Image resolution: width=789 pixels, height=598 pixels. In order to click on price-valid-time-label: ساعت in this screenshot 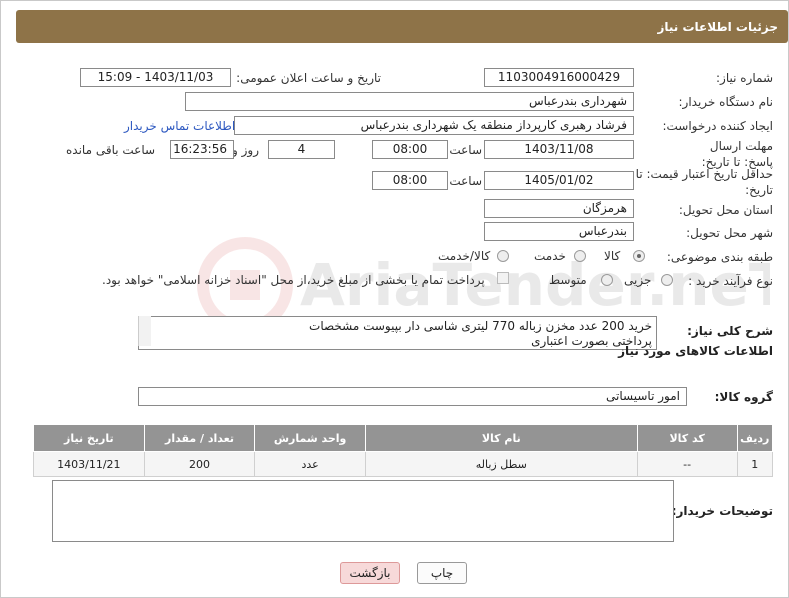, I will do `click(465, 181)`.